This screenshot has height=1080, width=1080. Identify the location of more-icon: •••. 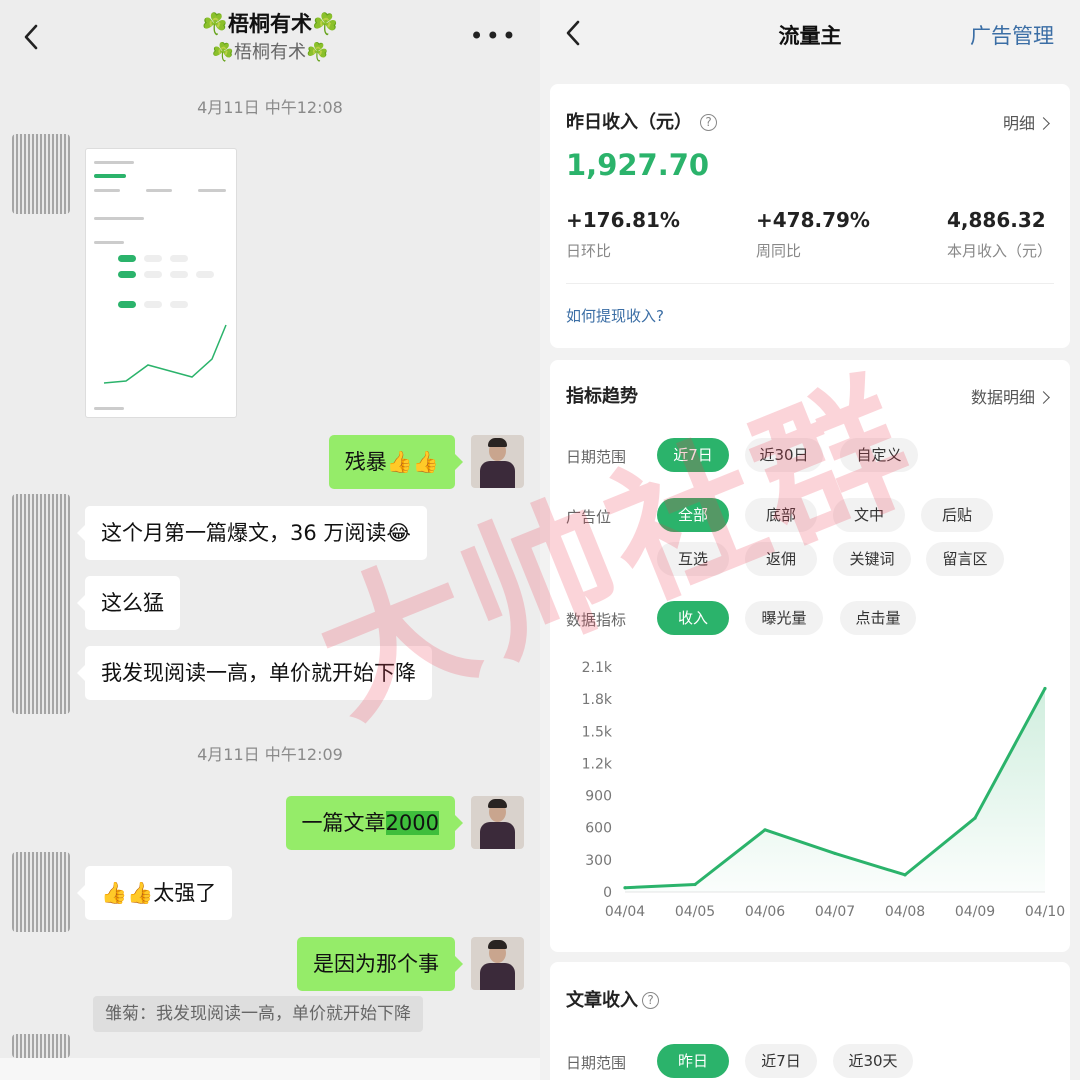
(494, 36).